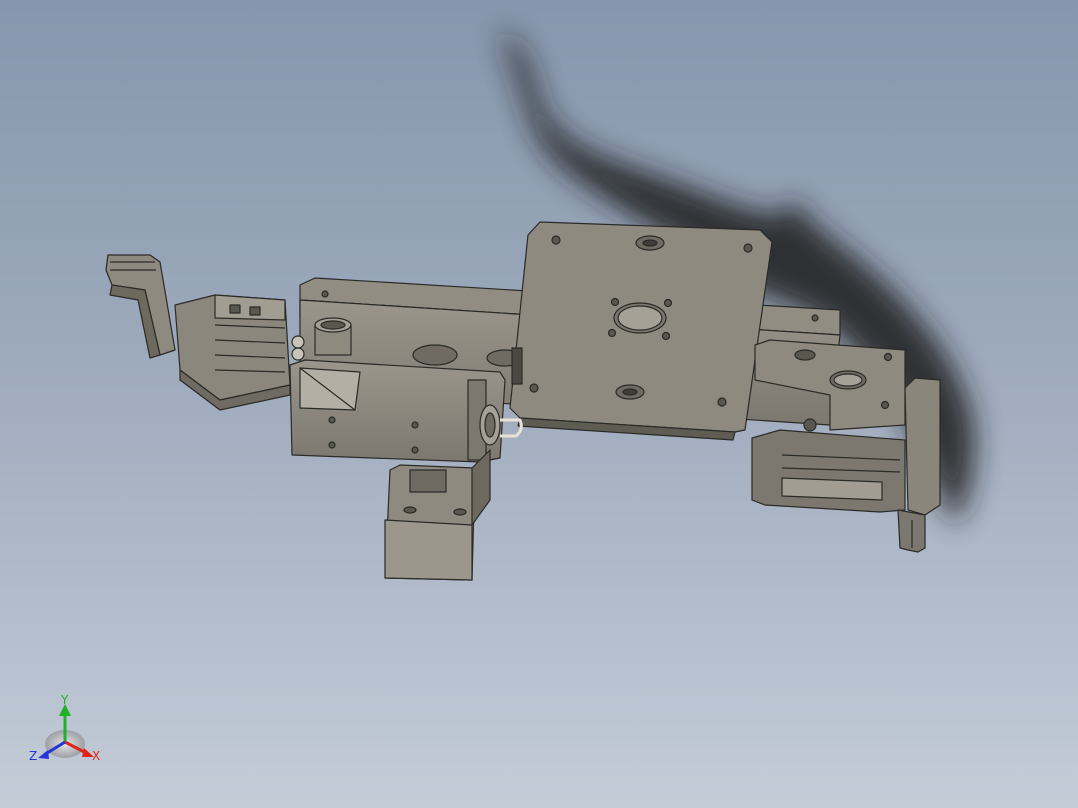 The width and height of the screenshot is (1078, 808). What do you see at coordinates (96, 756) in the screenshot?
I see `x-axis-label: X` at bounding box center [96, 756].